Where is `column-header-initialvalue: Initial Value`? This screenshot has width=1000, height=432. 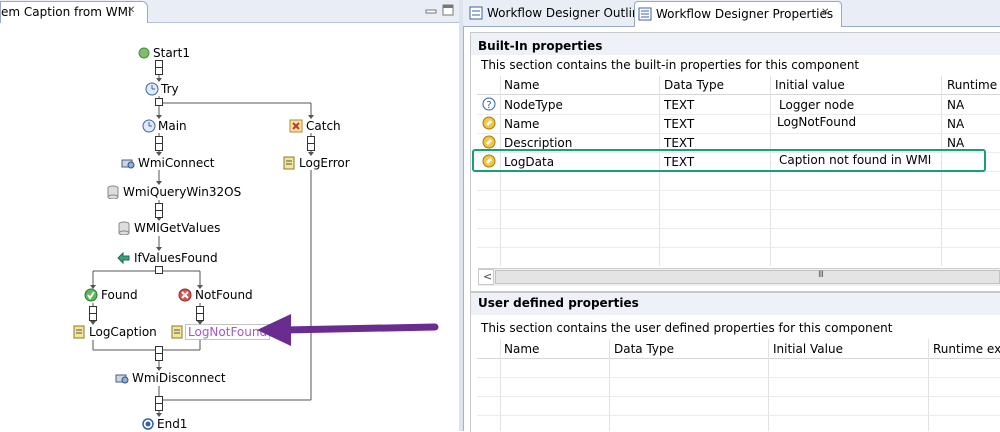
column-header-initialvalue: Initial Value is located at coordinates (808, 349).